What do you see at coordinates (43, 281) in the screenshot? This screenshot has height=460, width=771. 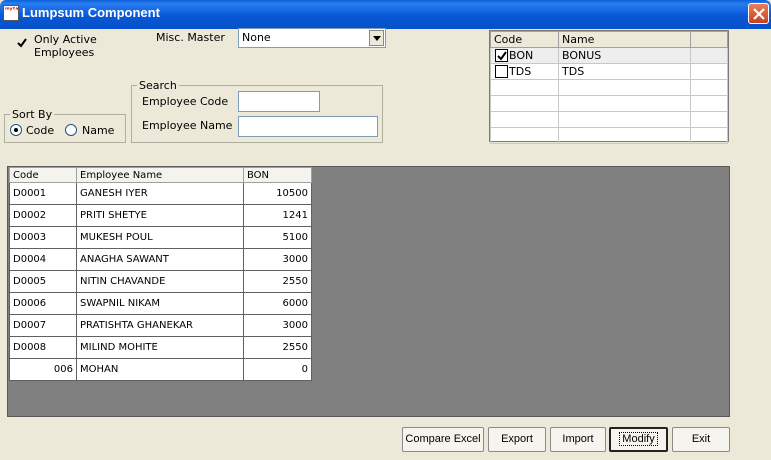 I see `employee-code-cell: D0005` at bounding box center [43, 281].